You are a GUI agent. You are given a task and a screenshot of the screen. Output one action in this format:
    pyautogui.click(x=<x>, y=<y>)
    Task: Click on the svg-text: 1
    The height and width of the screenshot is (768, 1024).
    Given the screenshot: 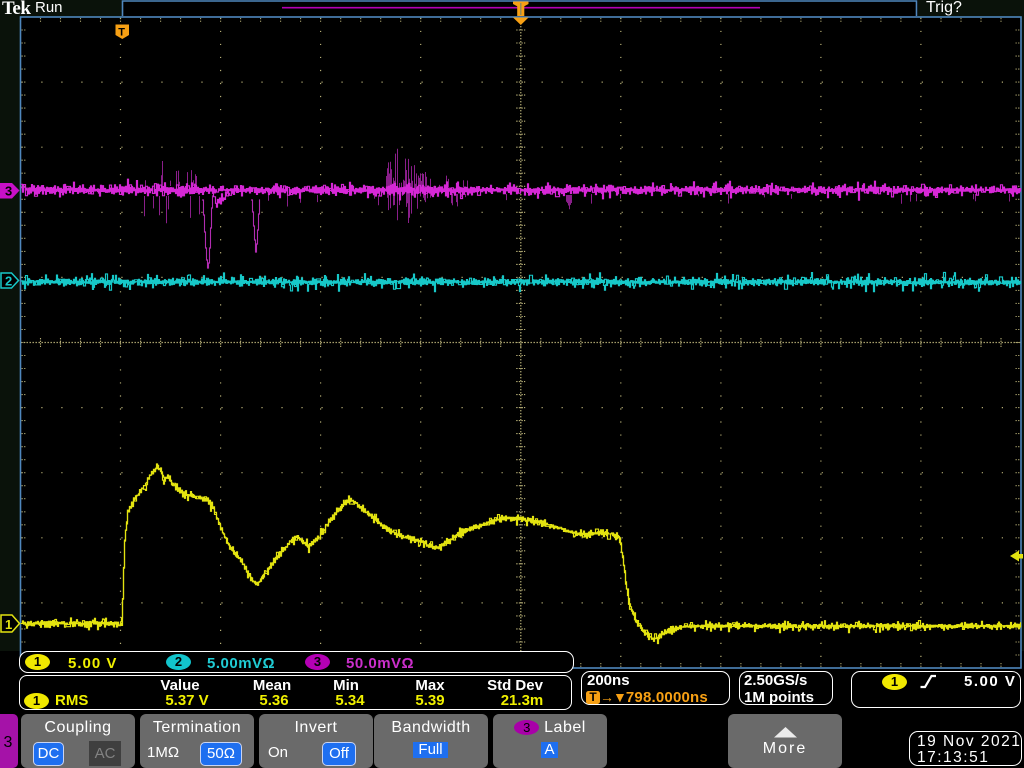 What is the action you would take?
    pyautogui.click(x=8, y=624)
    